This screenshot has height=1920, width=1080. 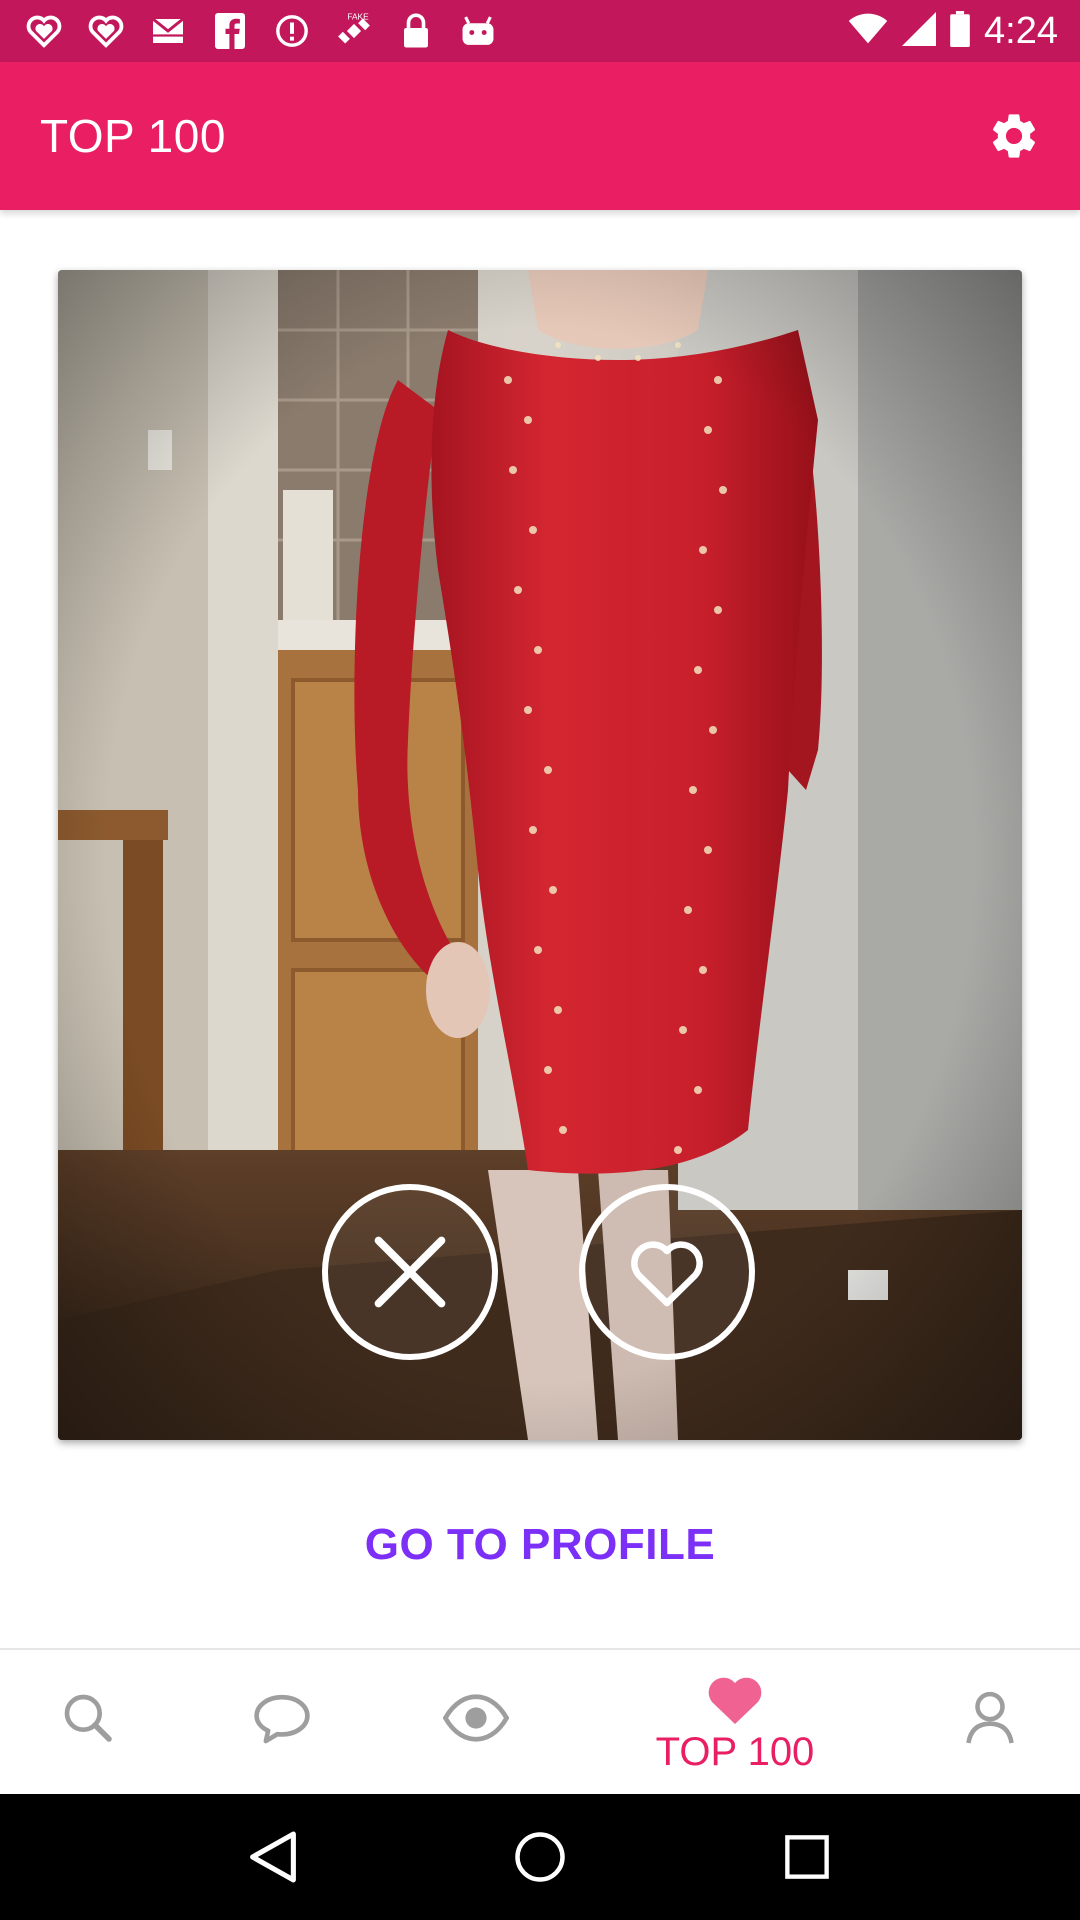 What do you see at coordinates (358, 16) in the screenshot?
I see `satellite-badge: FAKE` at bounding box center [358, 16].